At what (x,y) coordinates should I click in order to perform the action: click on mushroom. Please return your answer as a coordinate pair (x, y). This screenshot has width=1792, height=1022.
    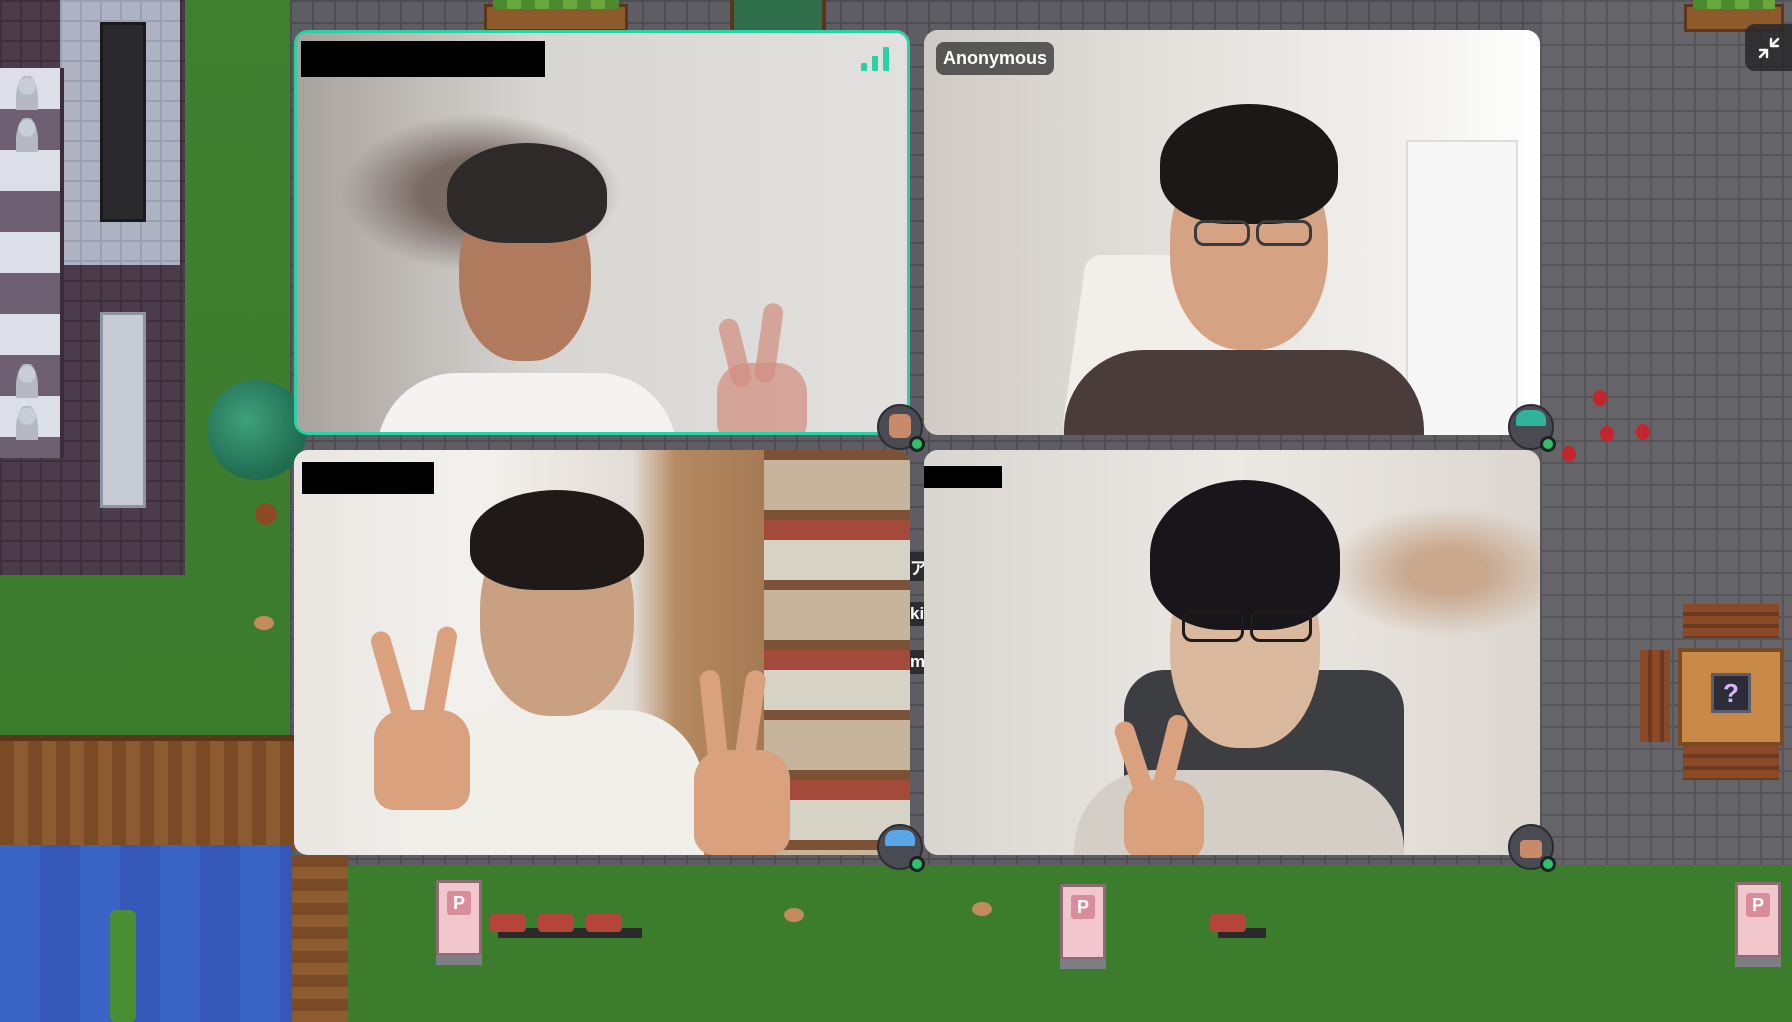
    Looking at the image, I should click on (264, 623).